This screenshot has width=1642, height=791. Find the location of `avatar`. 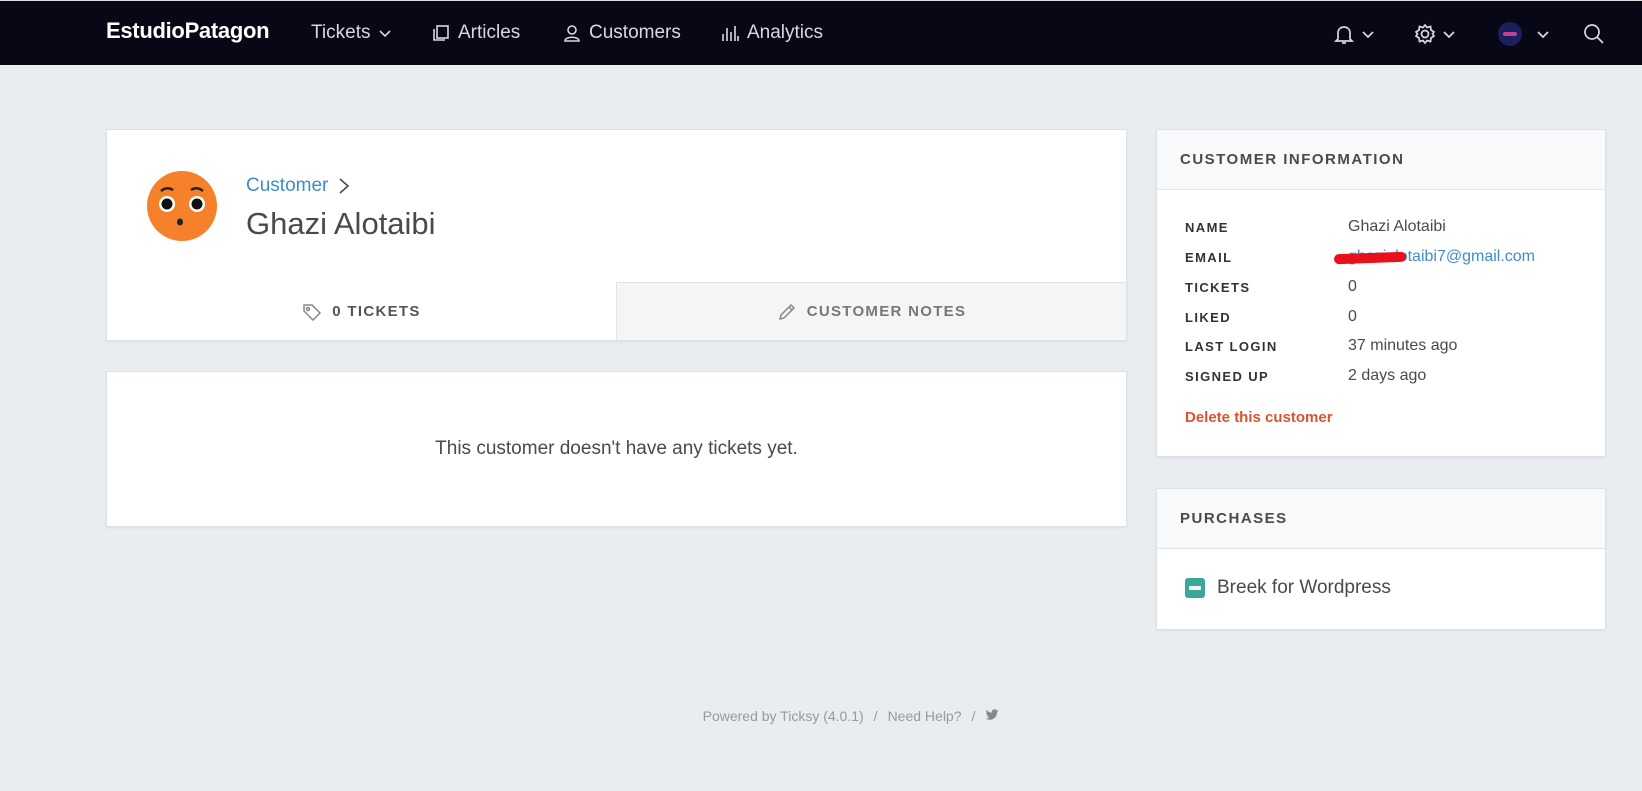

avatar is located at coordinates (1510, 34).